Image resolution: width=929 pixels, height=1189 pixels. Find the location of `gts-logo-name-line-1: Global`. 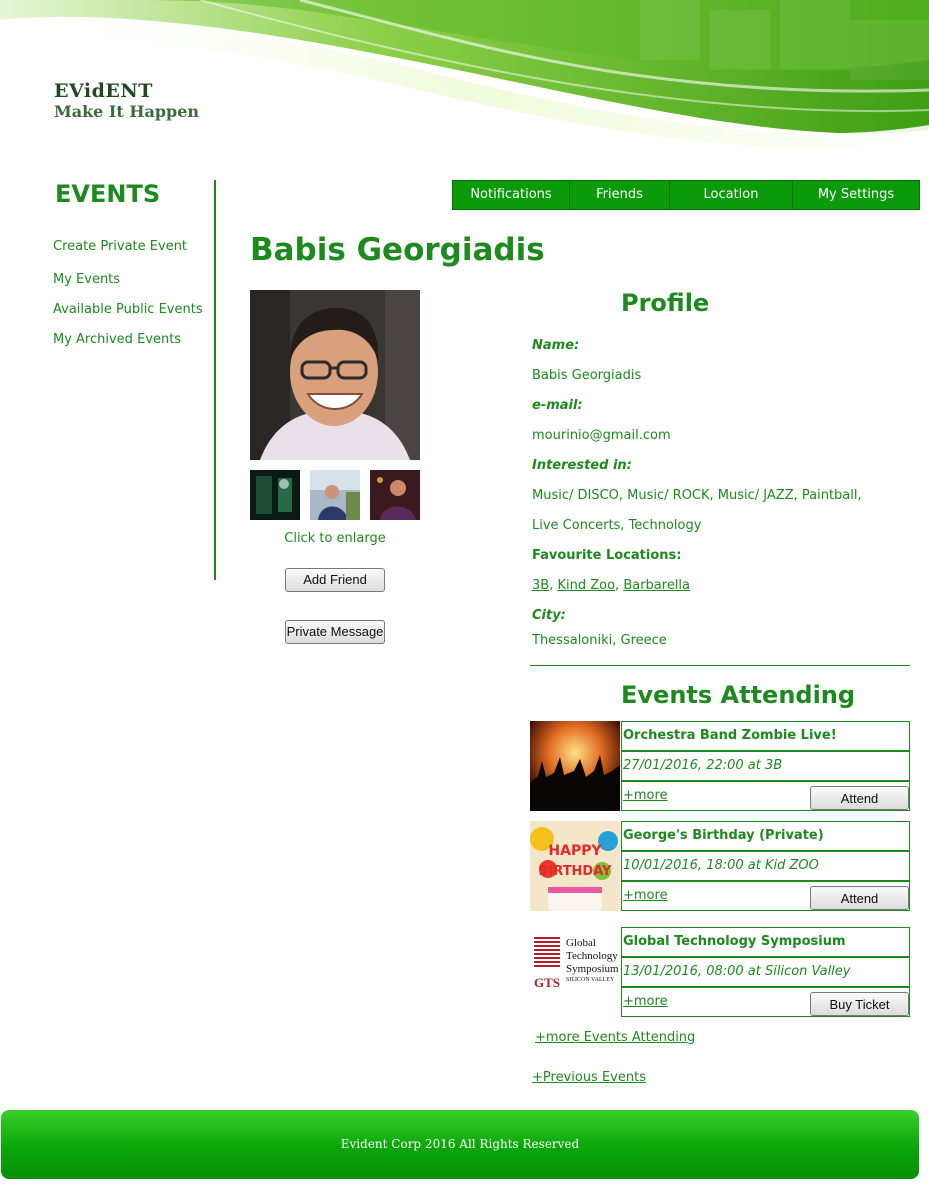

gts-logo-name-line-1: Global is located at coordinates (581, 943).